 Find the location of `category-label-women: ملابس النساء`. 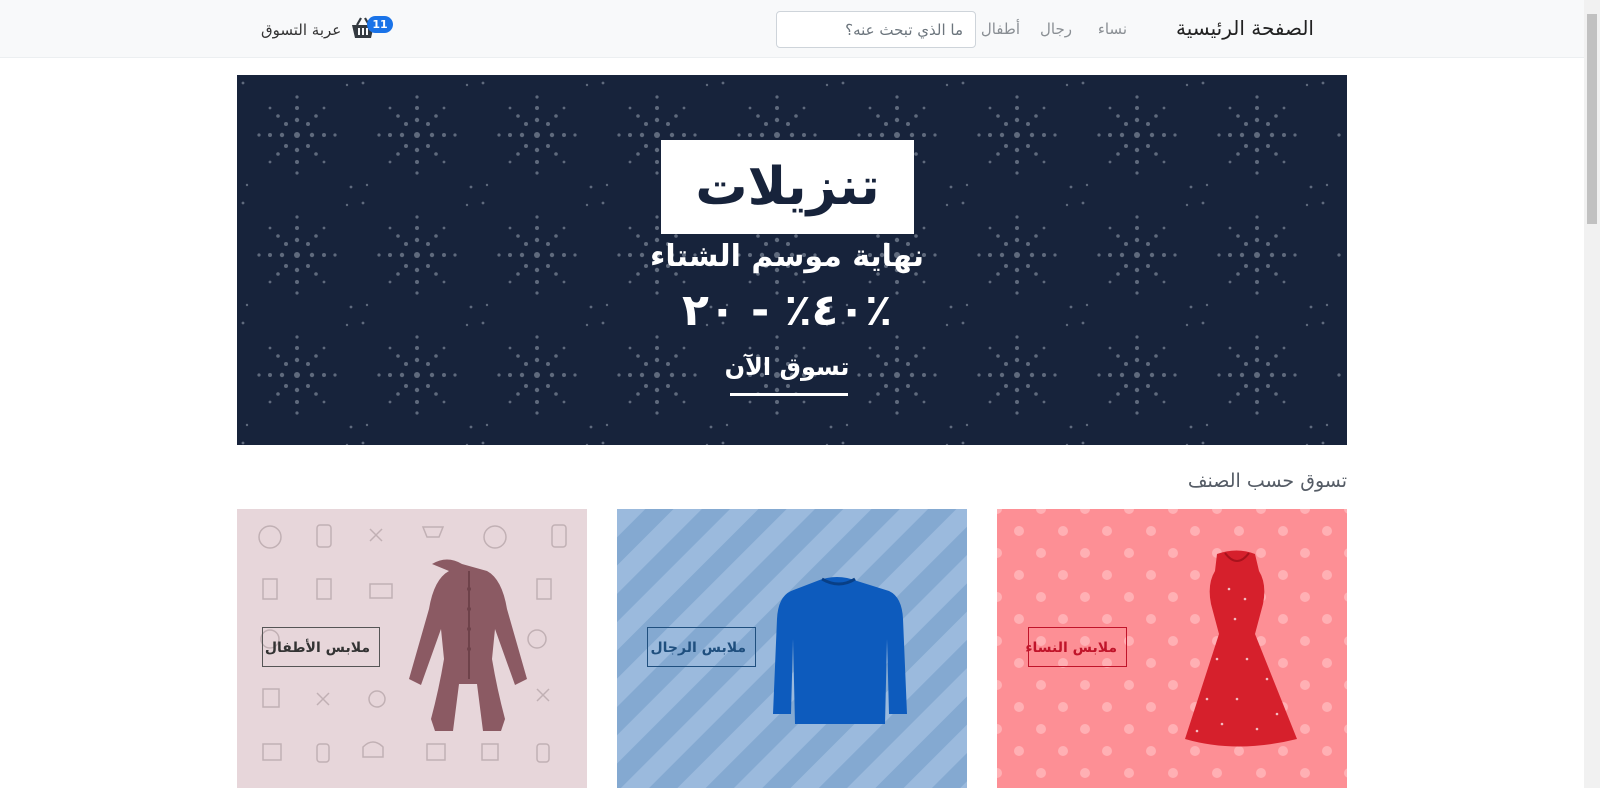

category-label-women: ملابس النساء is located at coordinates (1076, 647).